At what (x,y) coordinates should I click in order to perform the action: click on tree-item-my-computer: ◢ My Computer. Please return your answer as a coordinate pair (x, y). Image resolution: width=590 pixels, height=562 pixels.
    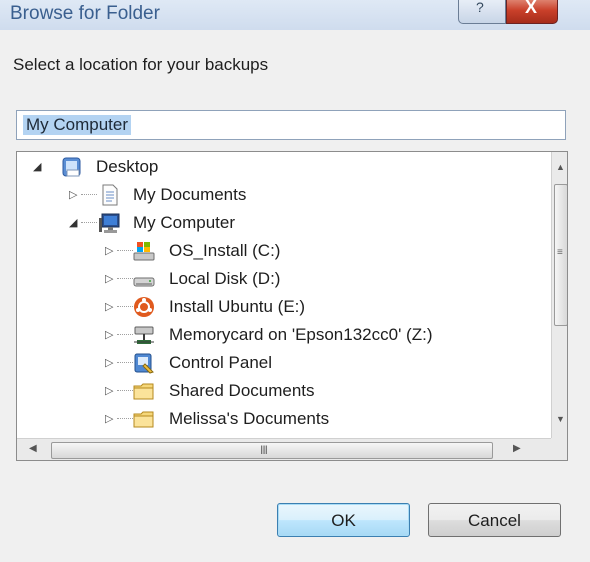
    Looking at the image, I should click on (277, 223).